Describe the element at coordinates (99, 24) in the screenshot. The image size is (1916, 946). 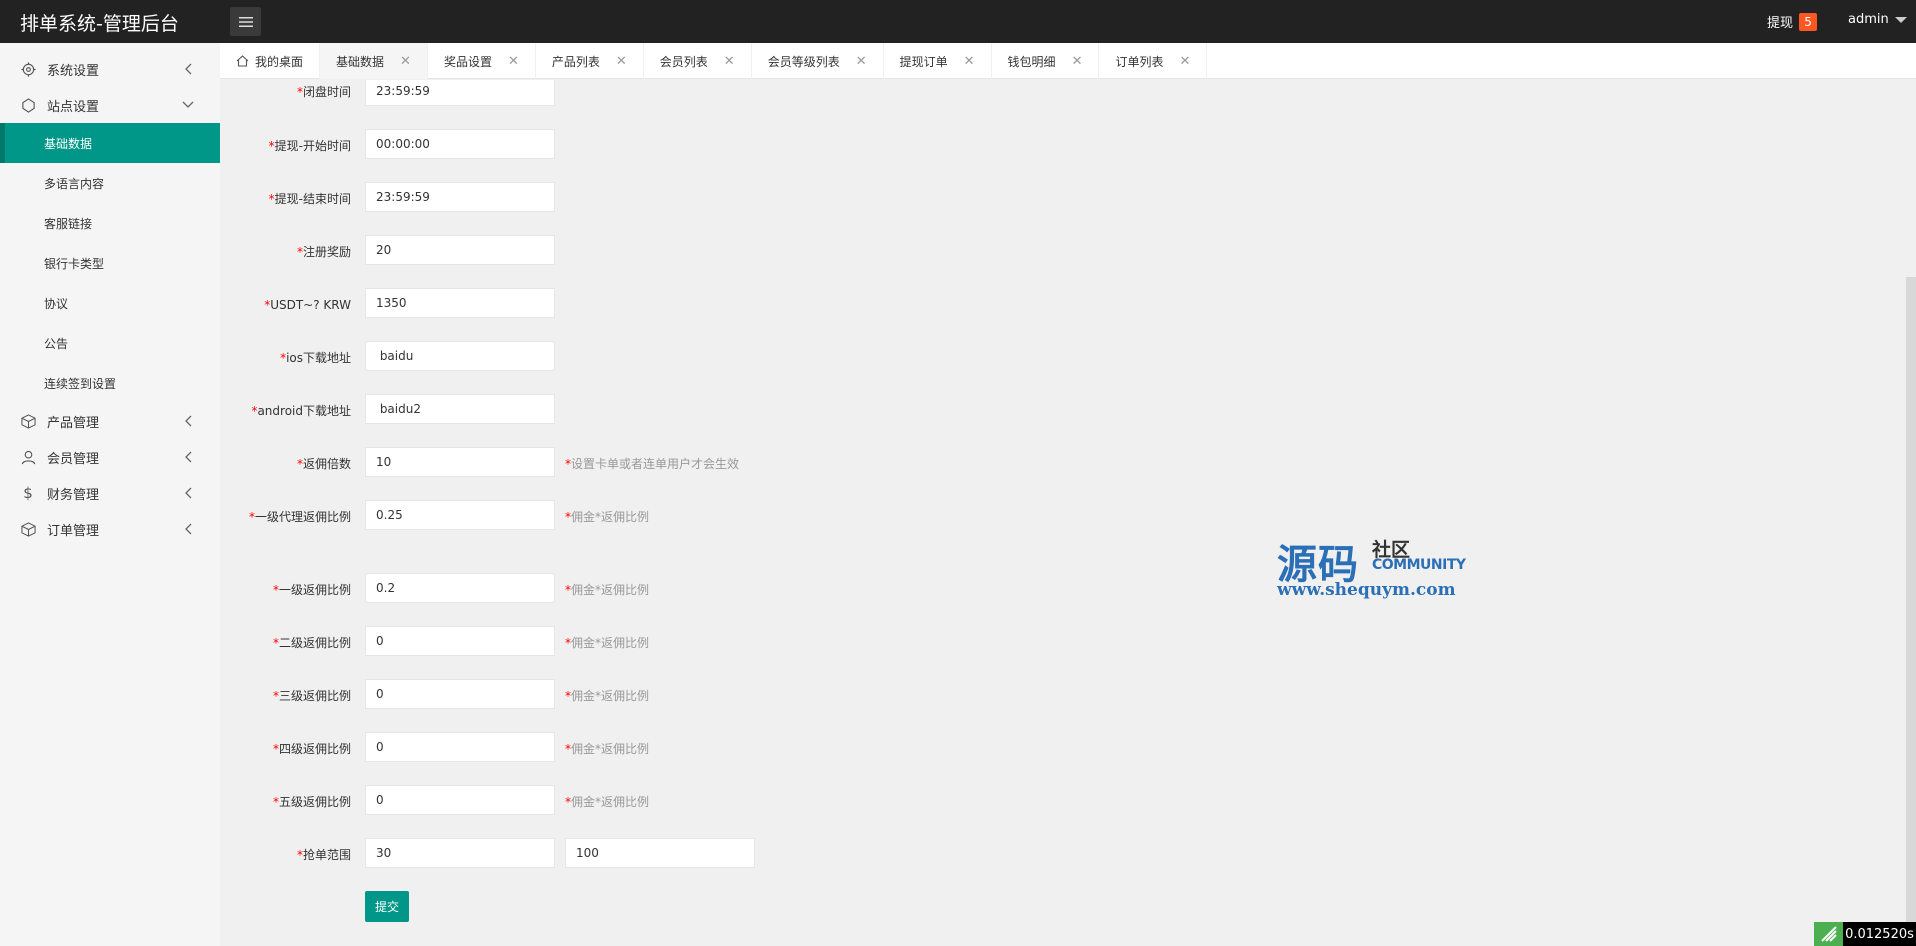
I see `app-title: 排单系统-管理后台` at that location.